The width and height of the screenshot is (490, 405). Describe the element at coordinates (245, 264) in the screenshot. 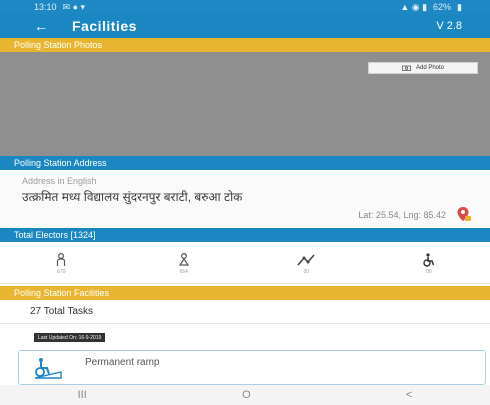

I see `electors-row: 670 654 00 00` at that location.